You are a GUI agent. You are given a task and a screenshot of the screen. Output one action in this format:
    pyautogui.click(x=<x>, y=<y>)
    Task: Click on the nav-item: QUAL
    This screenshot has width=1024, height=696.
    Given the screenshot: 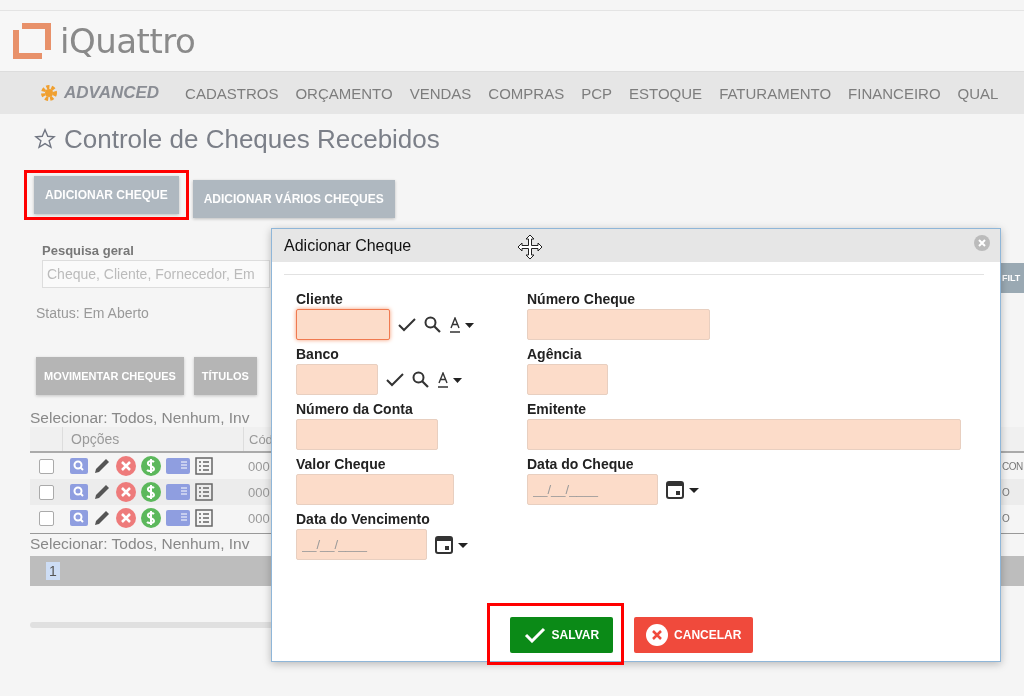 What is the action you would take?
    pyautogui.click(x=978, y=93)
    